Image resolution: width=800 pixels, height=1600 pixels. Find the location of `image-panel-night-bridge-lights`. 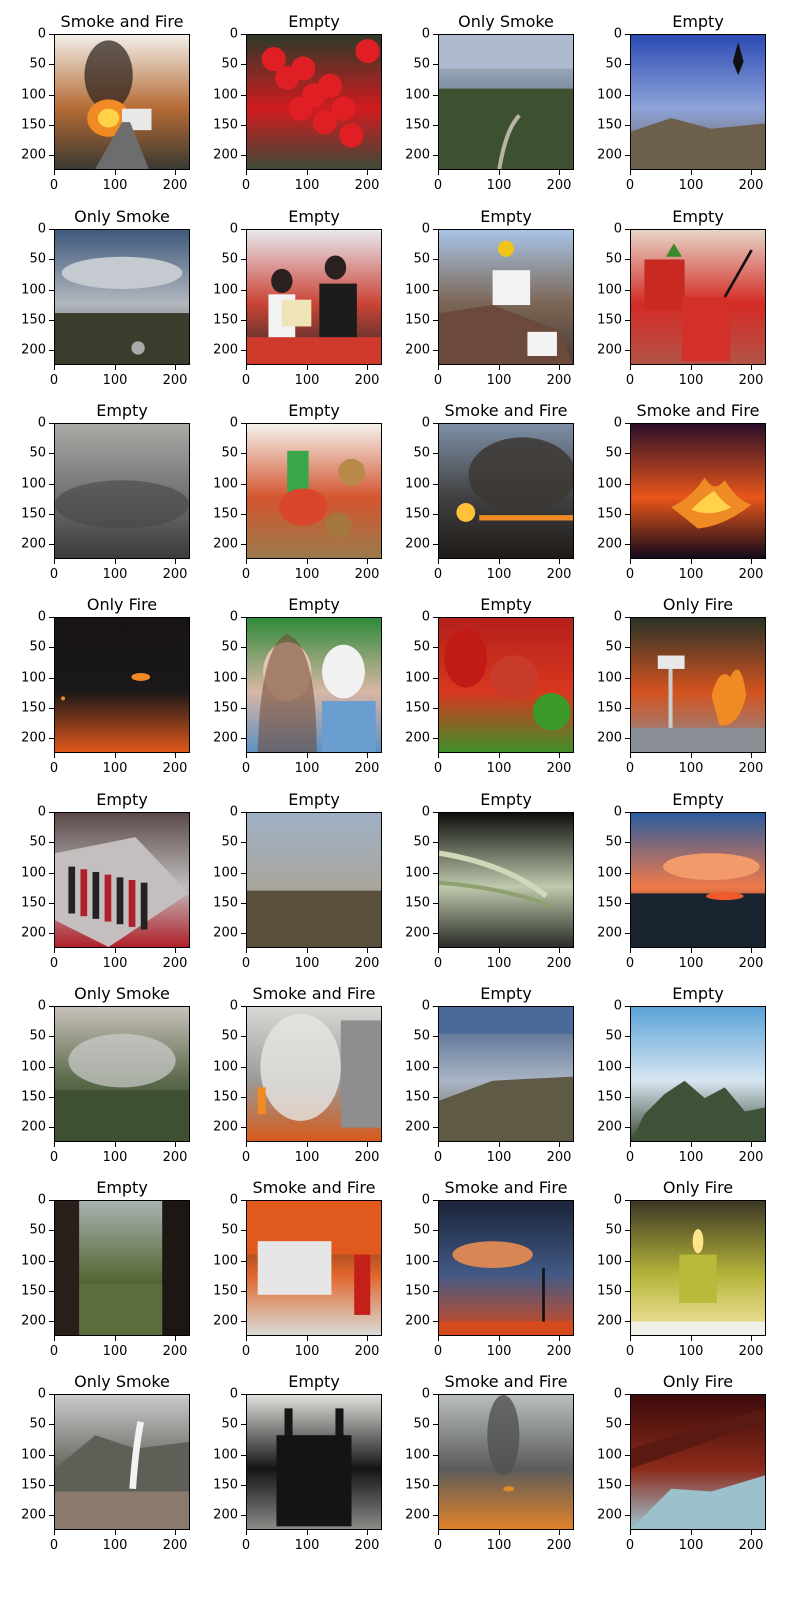

image-panel-night-bridge-lights is located at coordinates (506, 880).